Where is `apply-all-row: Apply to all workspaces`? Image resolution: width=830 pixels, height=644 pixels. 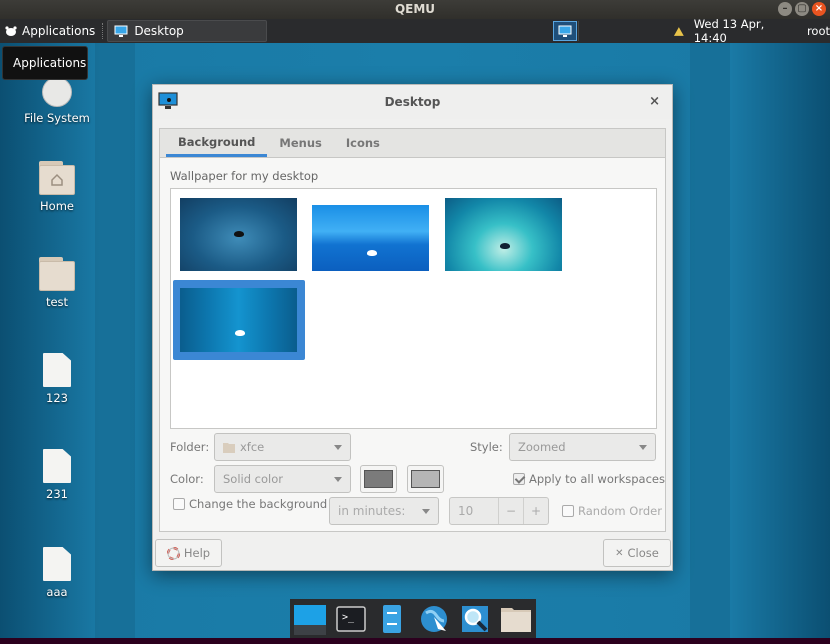
apply-all-row: Apply to all workspaces is located at coordinates (589, 479).